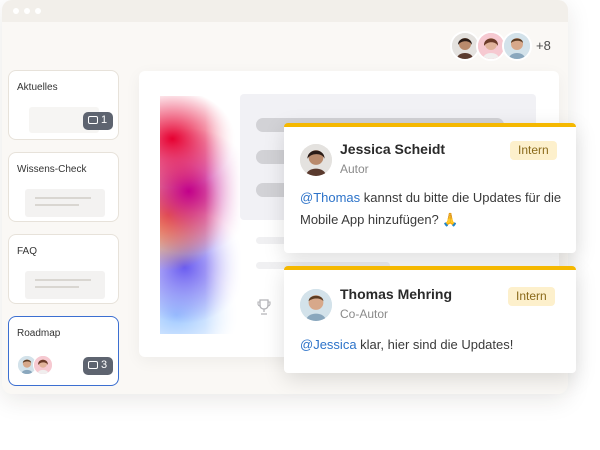  What do you see at coordinates (396, 294) in the screenshot?
I see `comment-author: Thomas Mehring` at bounding box center [396, 294].